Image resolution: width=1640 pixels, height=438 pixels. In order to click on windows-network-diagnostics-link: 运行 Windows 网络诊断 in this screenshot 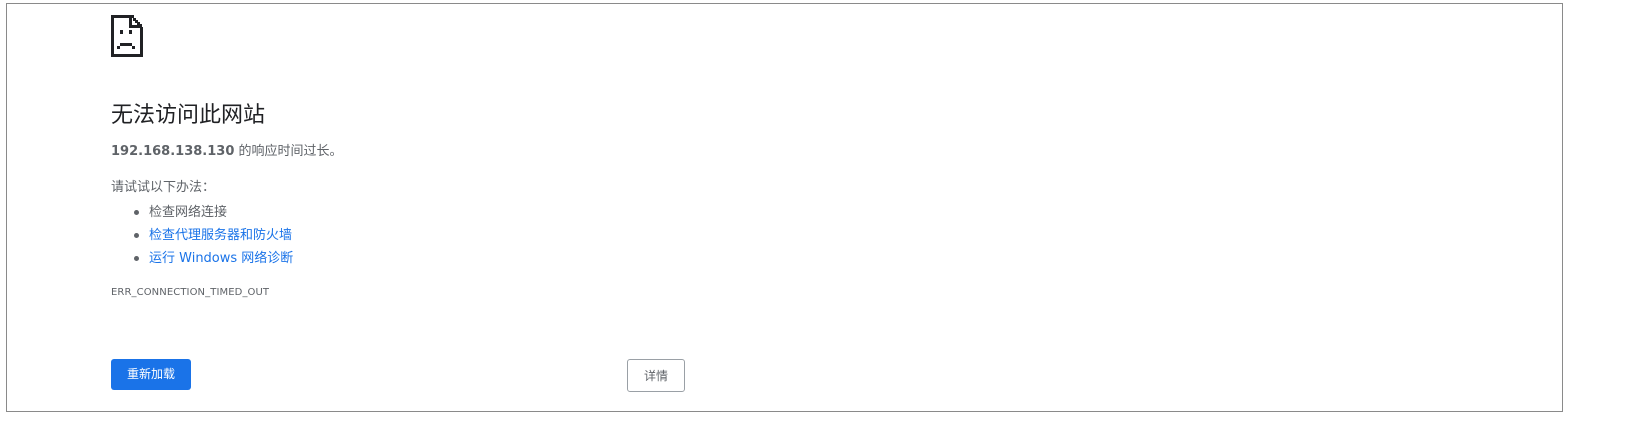, I will do `click(221, 258)`.